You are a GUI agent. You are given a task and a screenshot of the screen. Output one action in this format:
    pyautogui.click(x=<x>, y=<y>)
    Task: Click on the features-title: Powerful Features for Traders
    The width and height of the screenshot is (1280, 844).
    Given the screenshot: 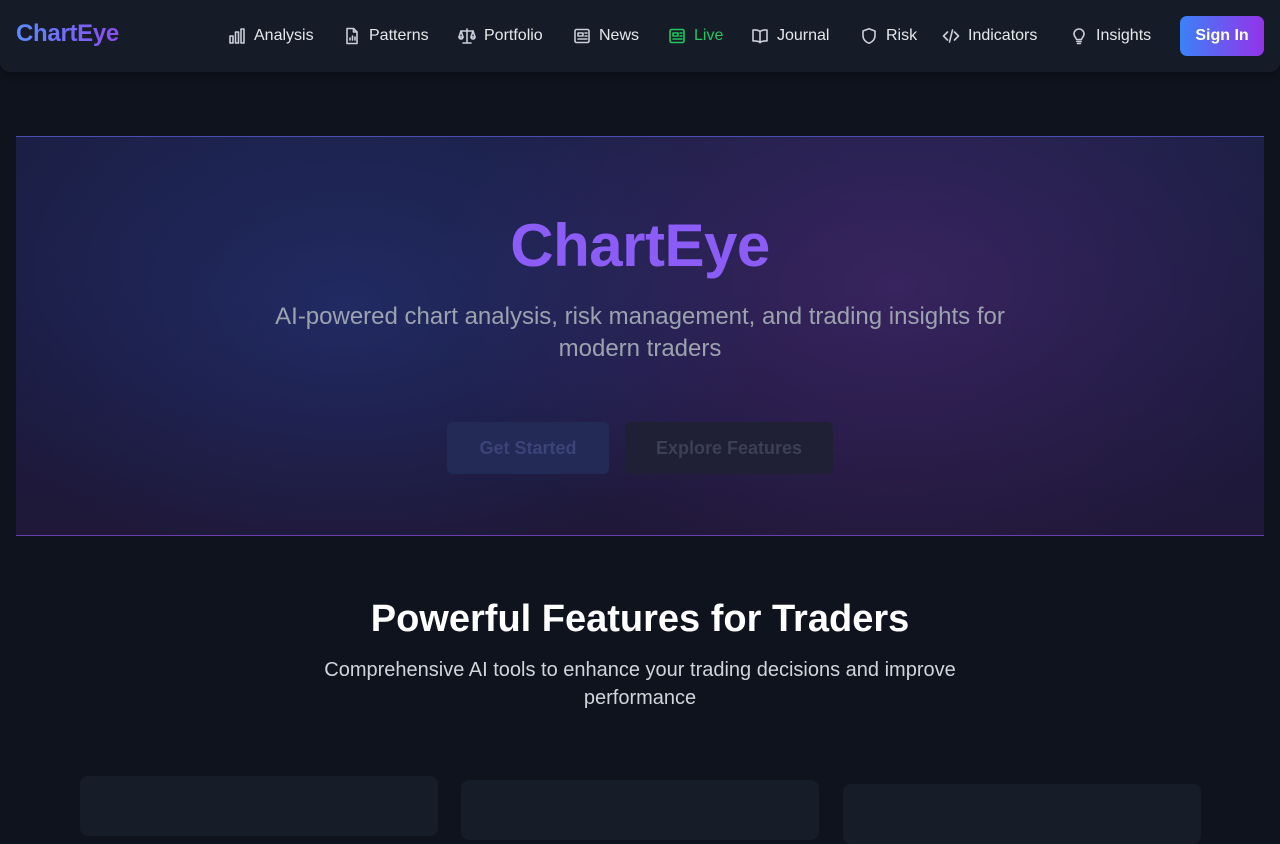 What is the action you would take?
    pyautogui.click(x=640, y=619)
    